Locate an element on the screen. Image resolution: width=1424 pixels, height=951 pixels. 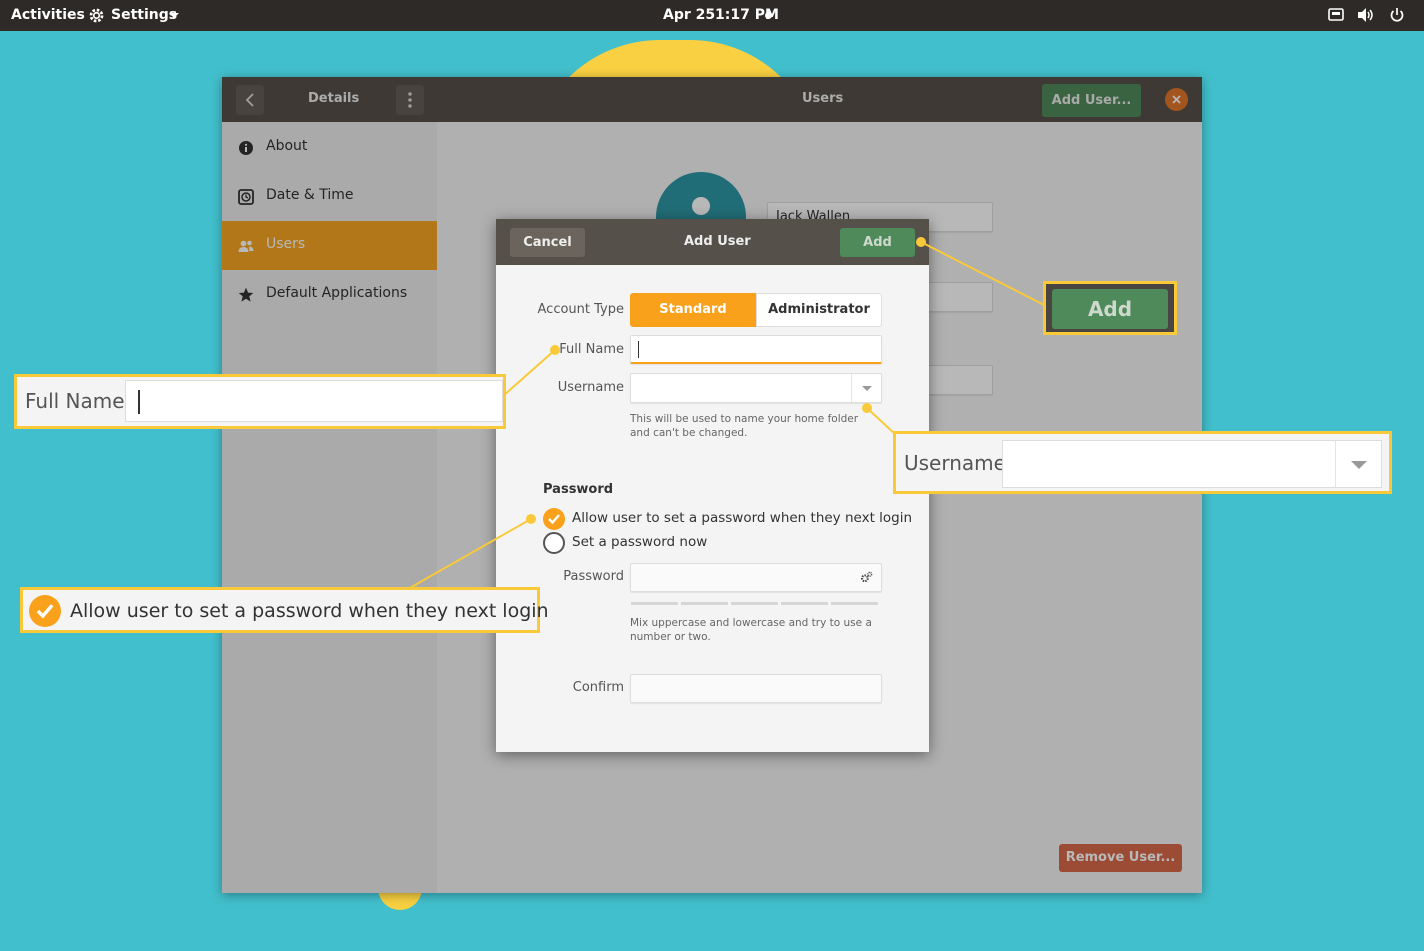
callout-username-label: Username is located at coordinates (955, 463).